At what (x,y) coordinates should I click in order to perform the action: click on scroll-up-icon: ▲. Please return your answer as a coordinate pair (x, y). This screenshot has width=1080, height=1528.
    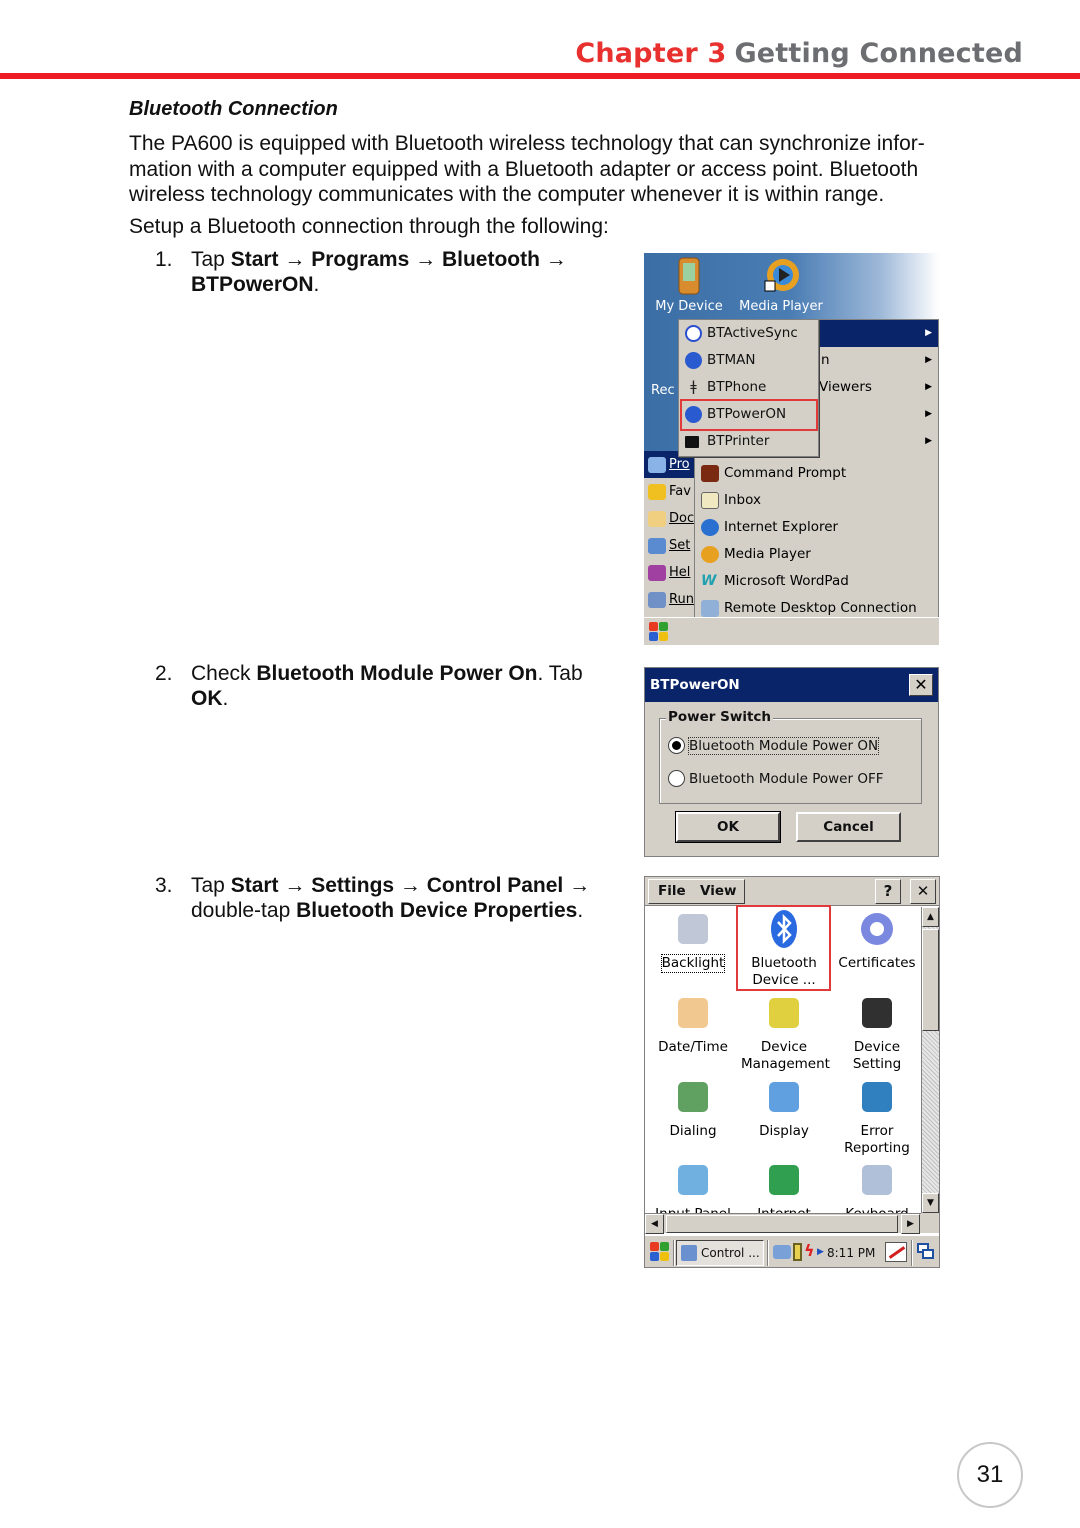
    Looking at the image, I should click on (930, 917).